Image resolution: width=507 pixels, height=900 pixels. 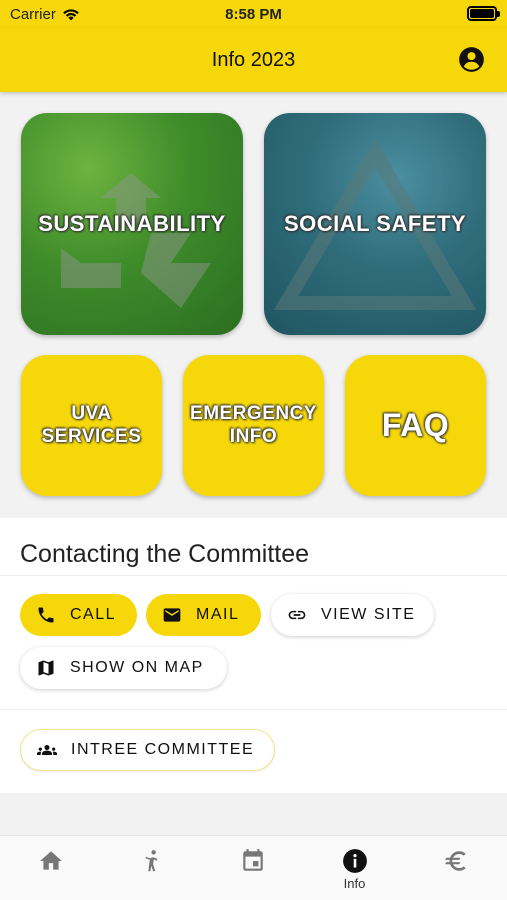 I want to click on emergency-info-tile: EMERGENCY INFO, so click(x=253, y=425).